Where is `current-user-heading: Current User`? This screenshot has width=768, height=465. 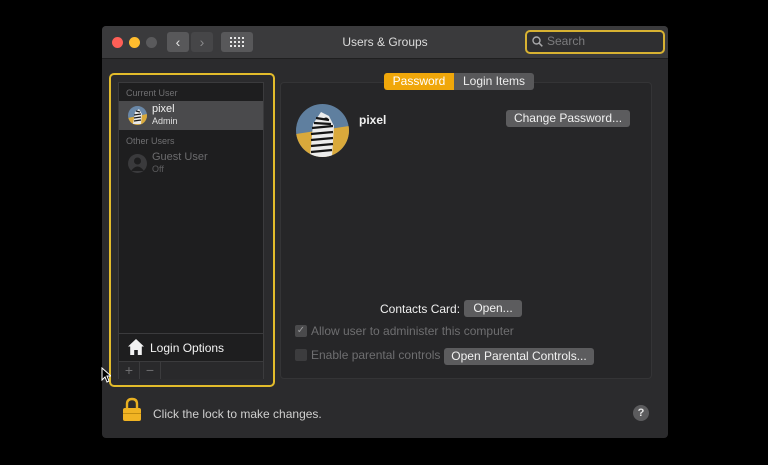 current-user-heading: Current User is located at coordinates (152, 93).